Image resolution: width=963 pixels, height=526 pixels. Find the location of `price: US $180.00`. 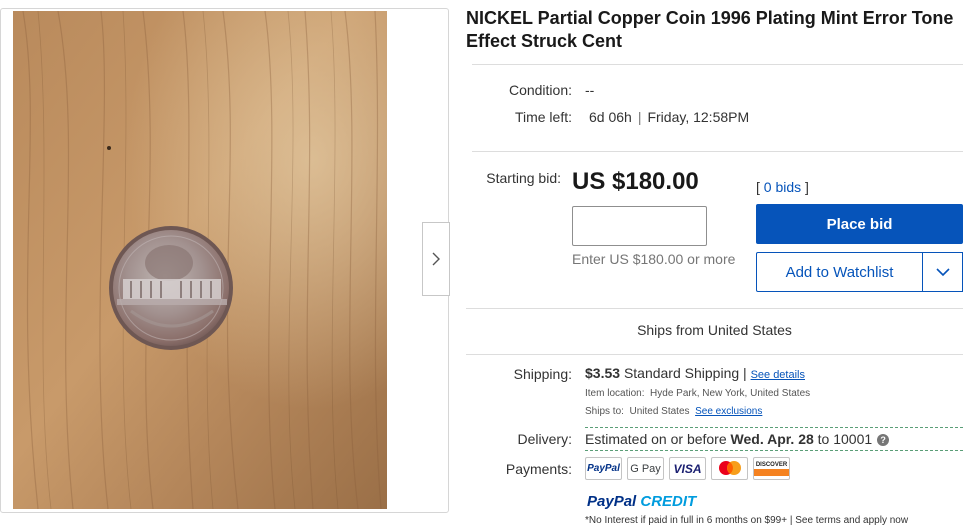

price: US $180.00 is located at coordinates (635, 181).